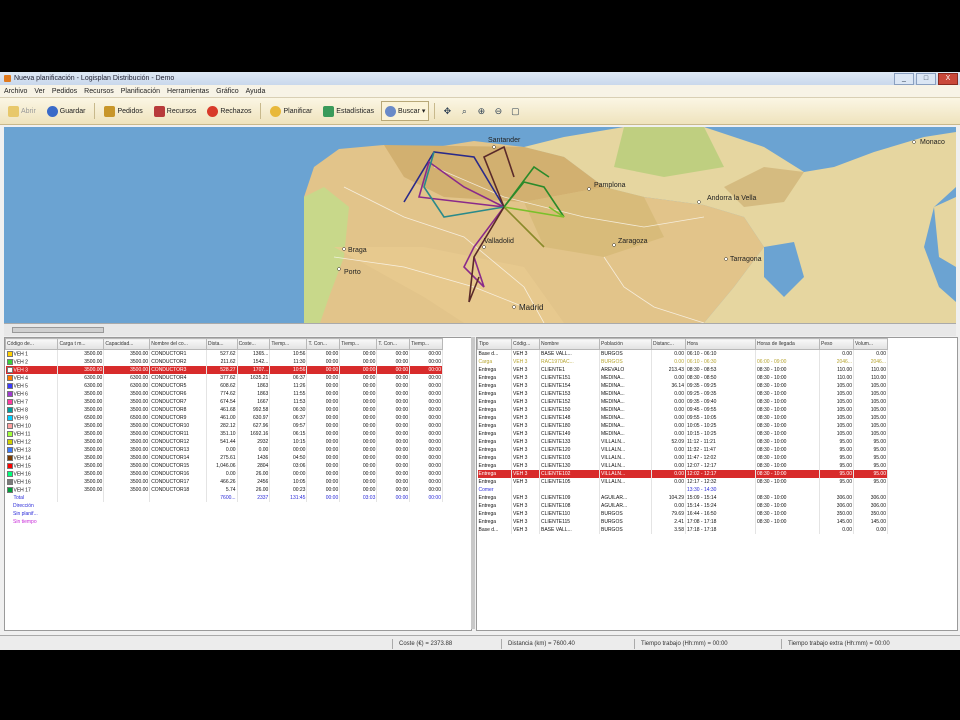  I want to click on menu-planificacion: Planificación, so click(140, 91).